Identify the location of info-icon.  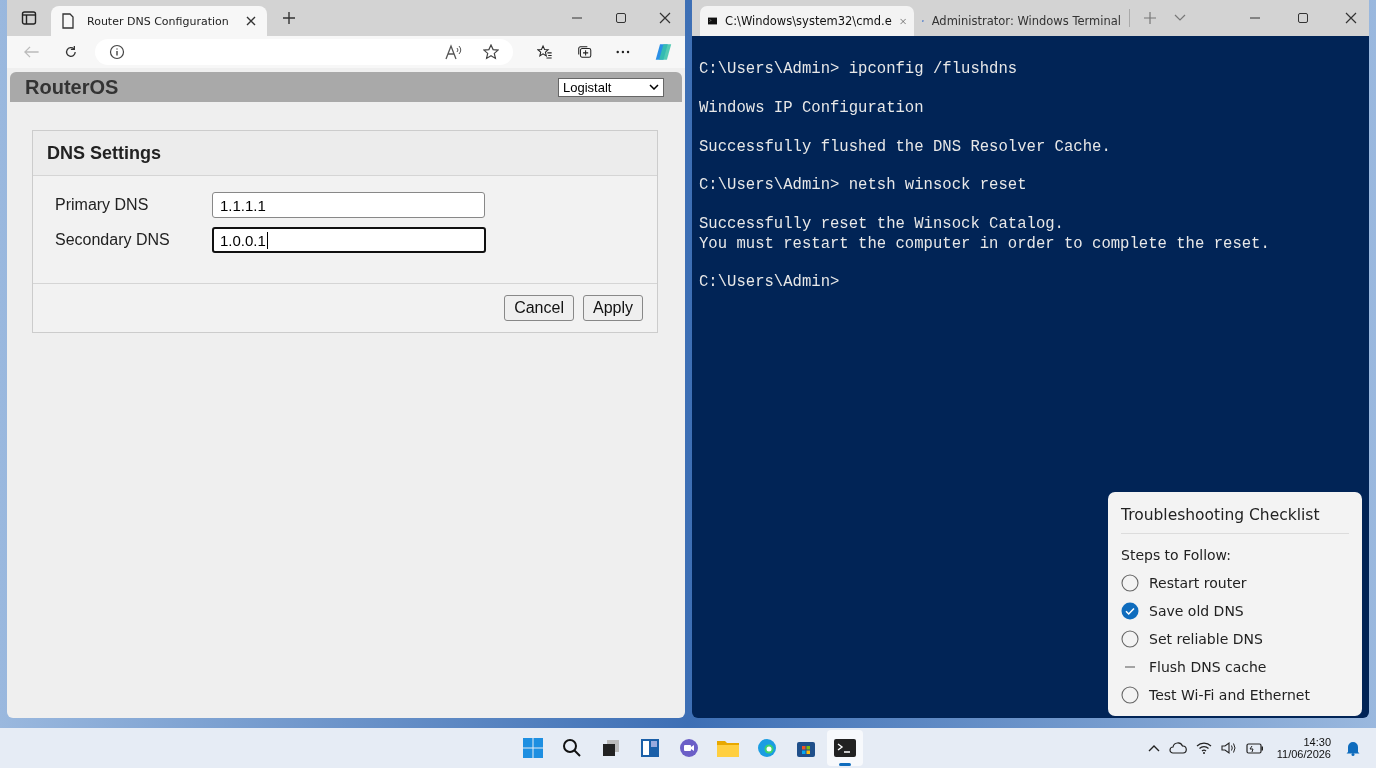
(117, 52).